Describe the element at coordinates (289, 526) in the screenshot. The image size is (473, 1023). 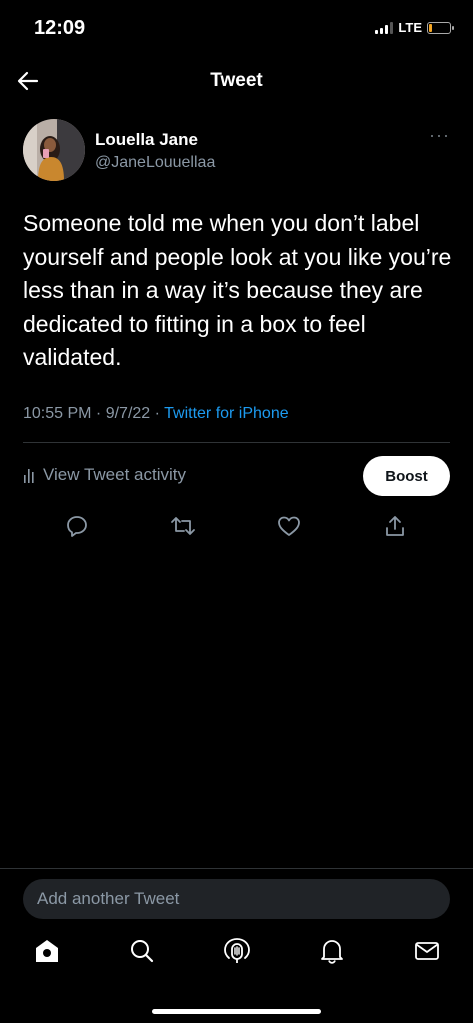
I see `like-icon` at that location.